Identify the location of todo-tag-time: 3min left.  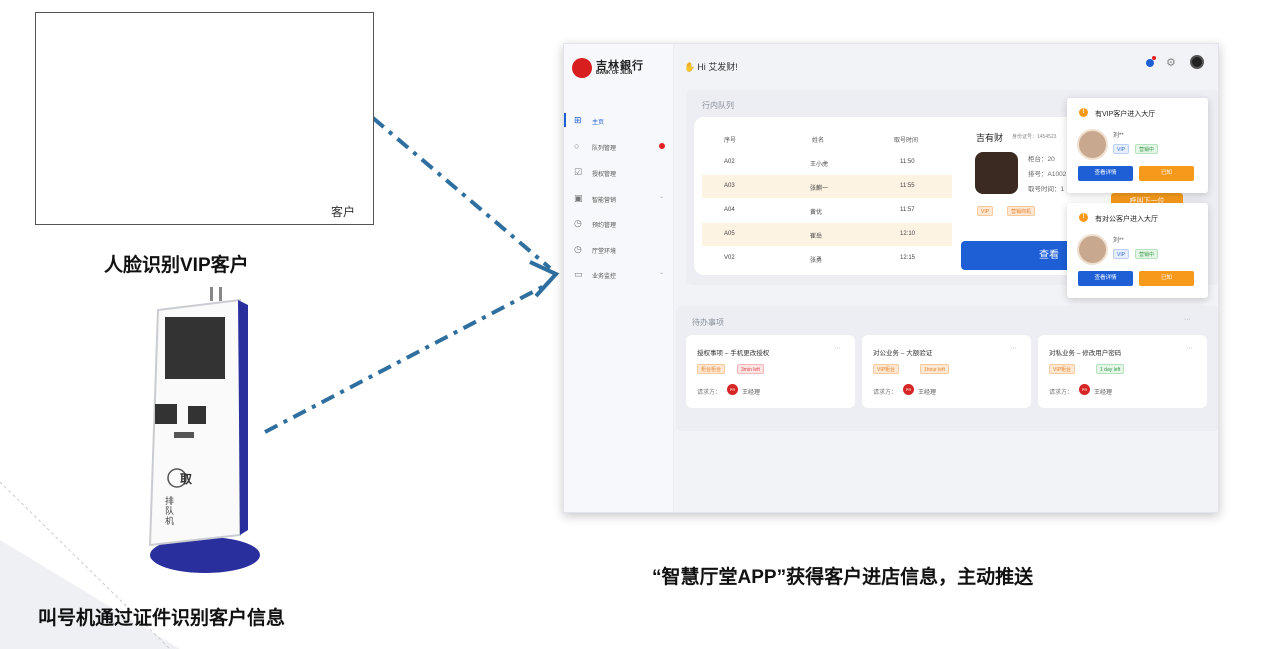
(750, 369).